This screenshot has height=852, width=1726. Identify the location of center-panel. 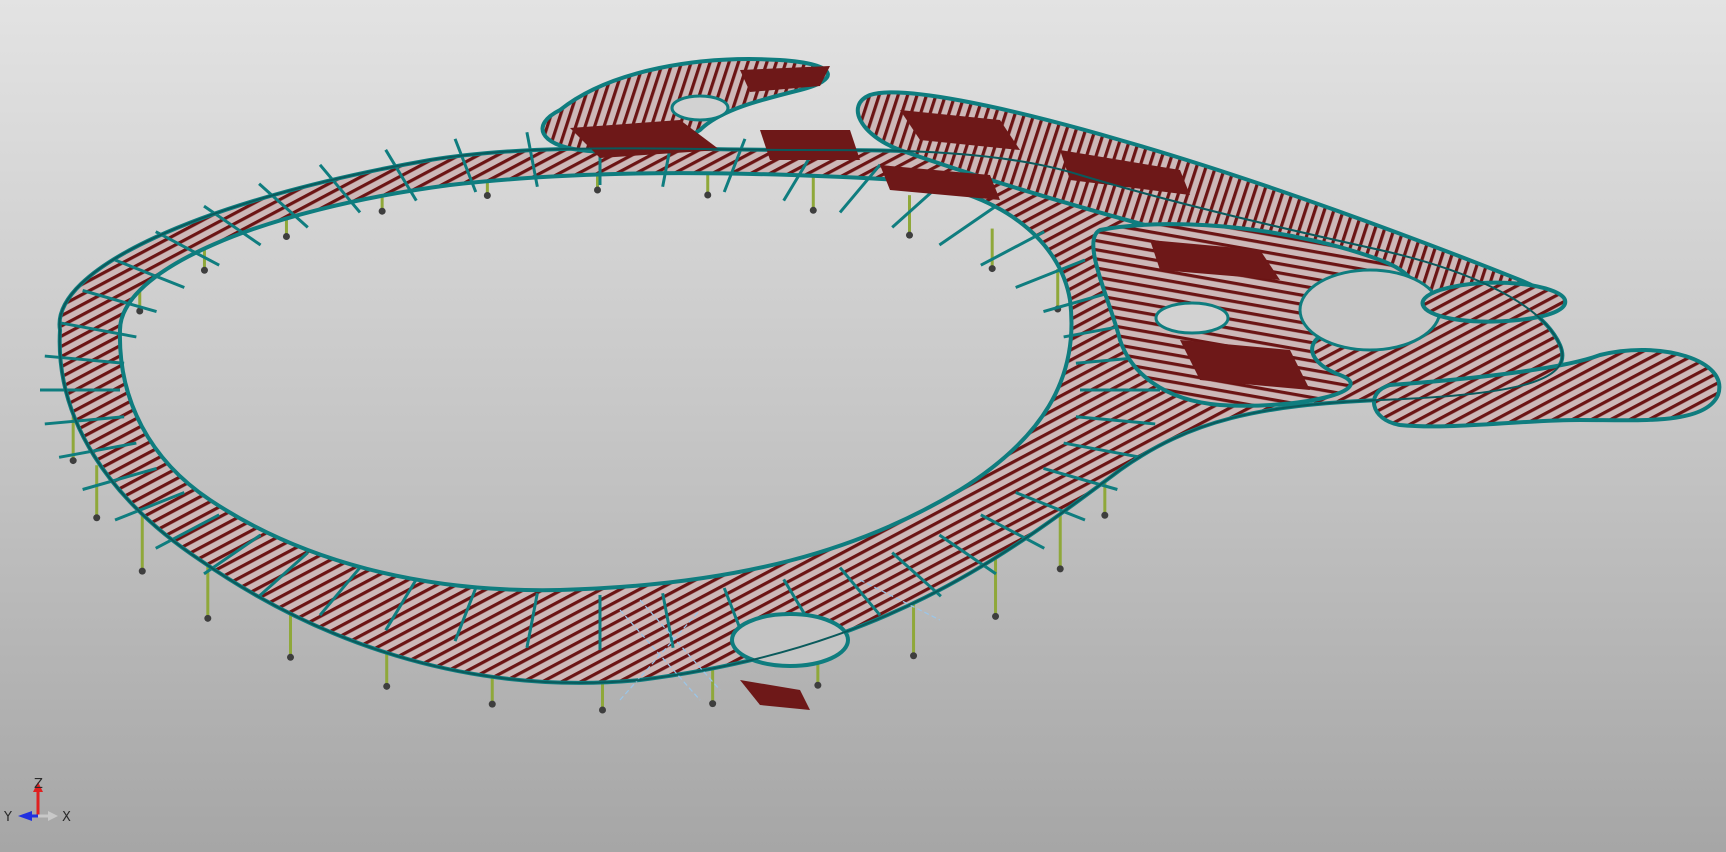
(810, 145).